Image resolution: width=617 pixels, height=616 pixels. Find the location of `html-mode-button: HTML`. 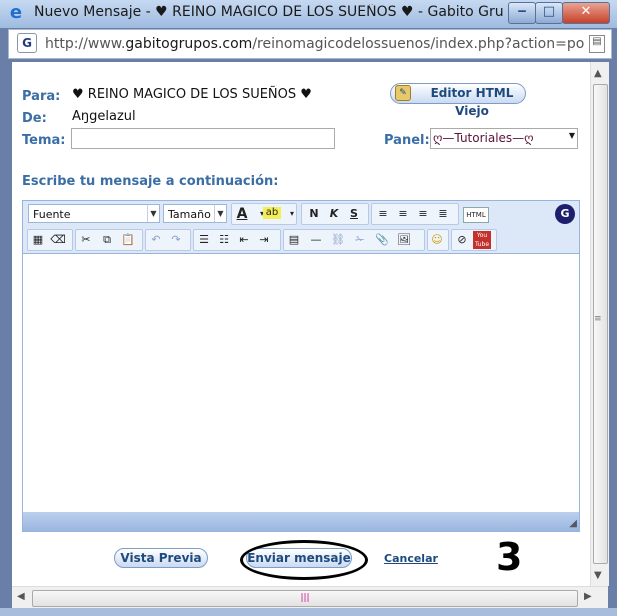

html-mode-button: HTML is located at coordinates (476, 215).